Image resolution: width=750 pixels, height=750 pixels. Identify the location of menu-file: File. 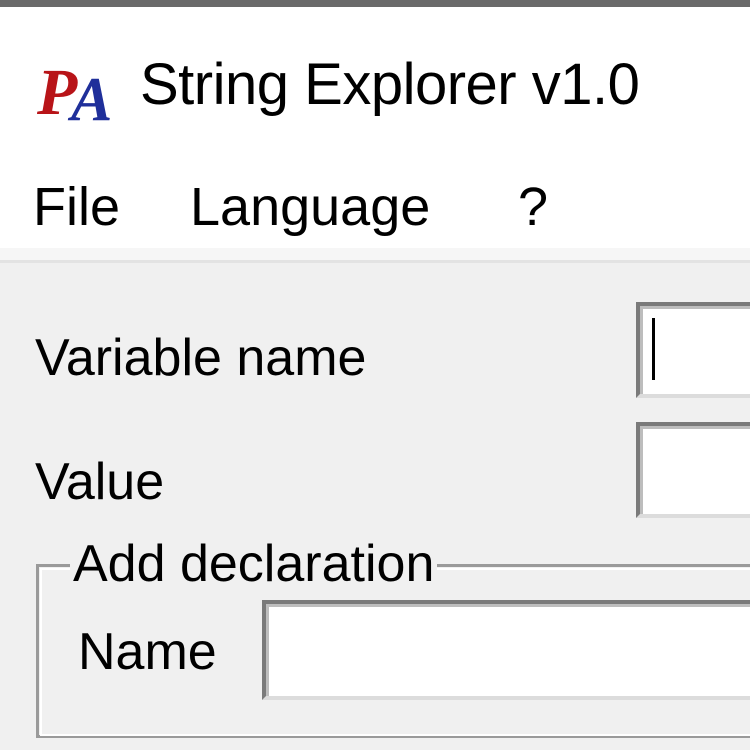
(76, 207).